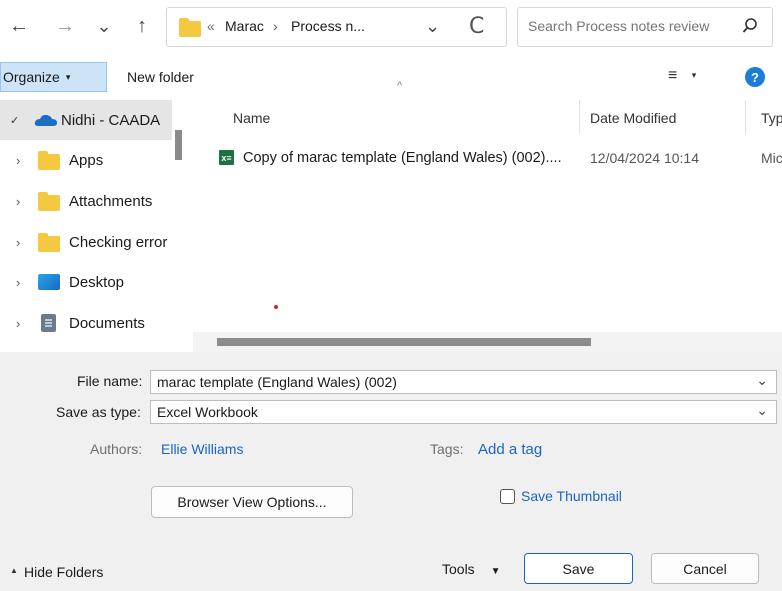 The height and width of the screenshot is (591, 782). I want to click on save-thumbnail-label: Save Thumbnail, so click(571, 496).